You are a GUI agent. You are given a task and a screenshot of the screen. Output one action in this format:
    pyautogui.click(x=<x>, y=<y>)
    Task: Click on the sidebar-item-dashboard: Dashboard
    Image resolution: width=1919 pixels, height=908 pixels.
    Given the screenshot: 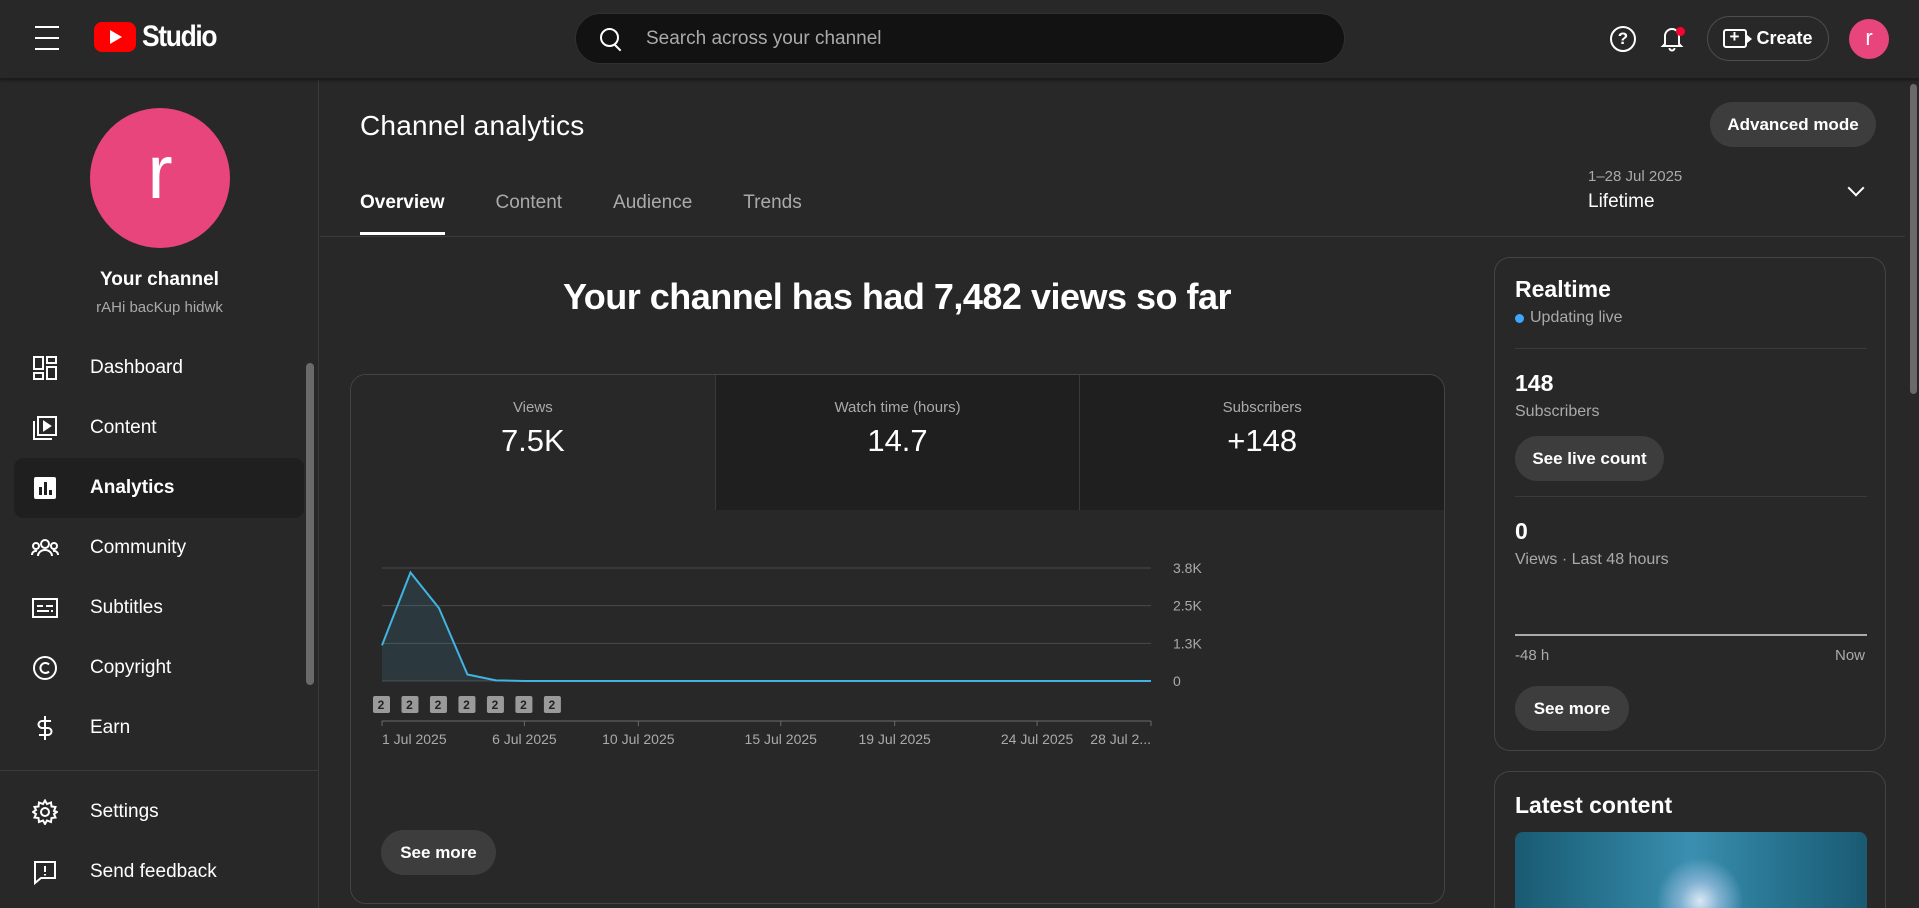 What is the action you would take?
    pyautogui.click(x=159, y=368)
    